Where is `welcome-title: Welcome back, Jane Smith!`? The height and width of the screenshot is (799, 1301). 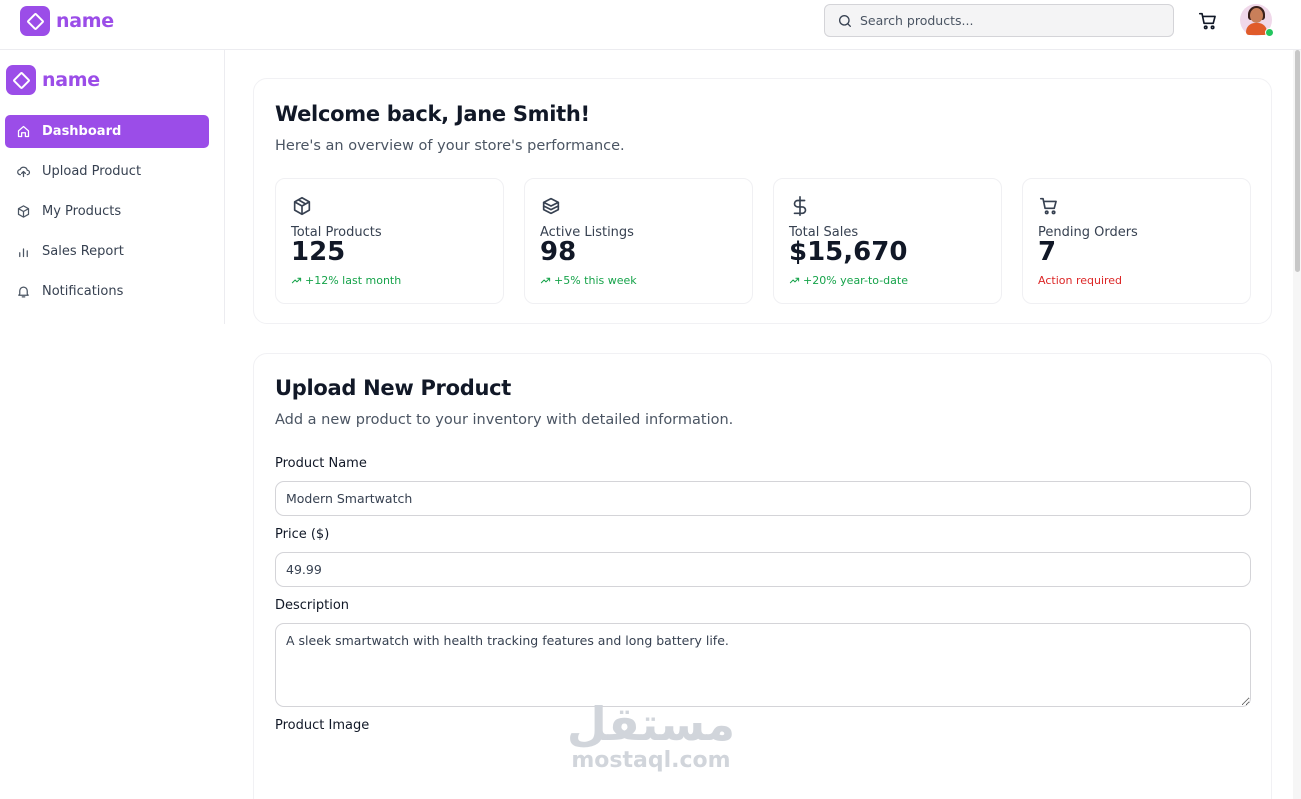
welcome-title: Welcome back, Jane Smith! is located at coordinates (432, 114).